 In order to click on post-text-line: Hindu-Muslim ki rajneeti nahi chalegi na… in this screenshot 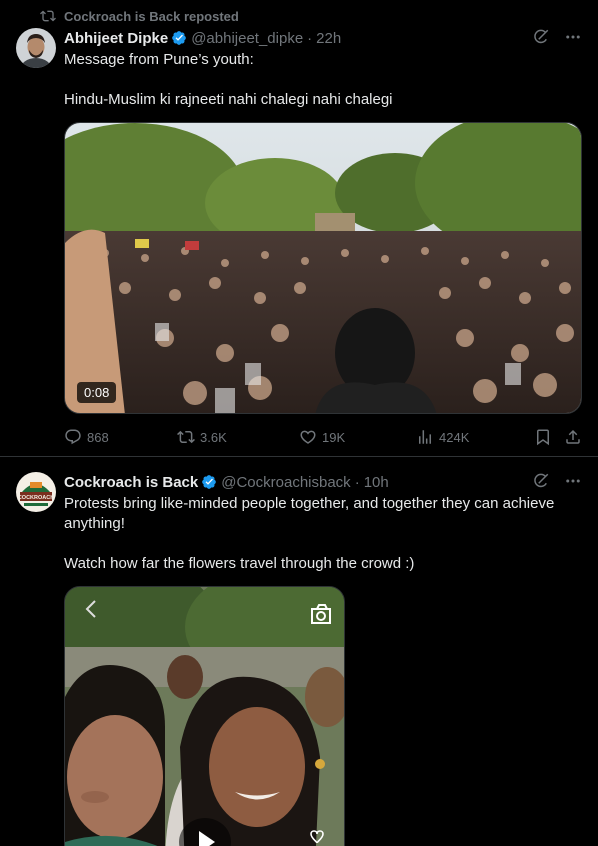, I will do `click(228, 99)`.